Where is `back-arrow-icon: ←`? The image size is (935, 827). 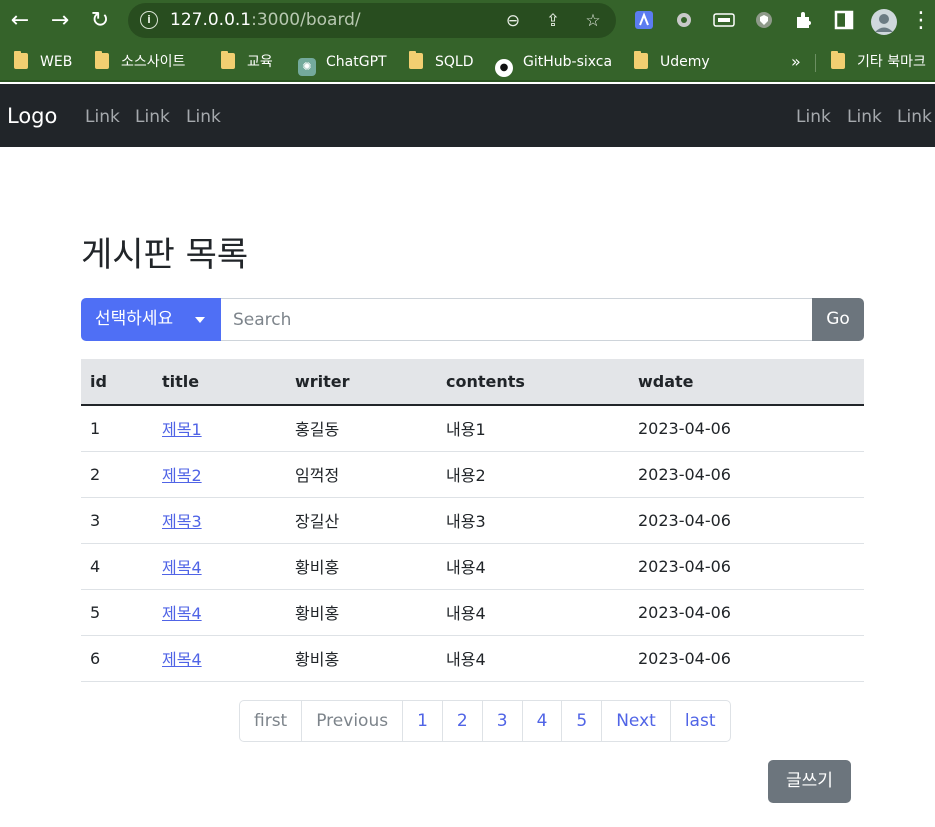
back-arrow-icon: ← is located at coordinates (20, 21).